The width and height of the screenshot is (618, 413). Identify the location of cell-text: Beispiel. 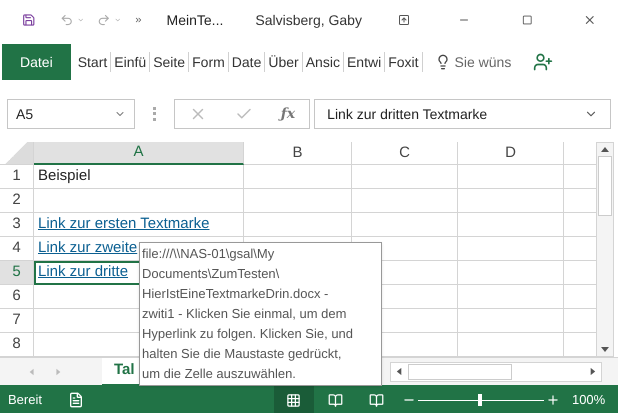
(64, 176).